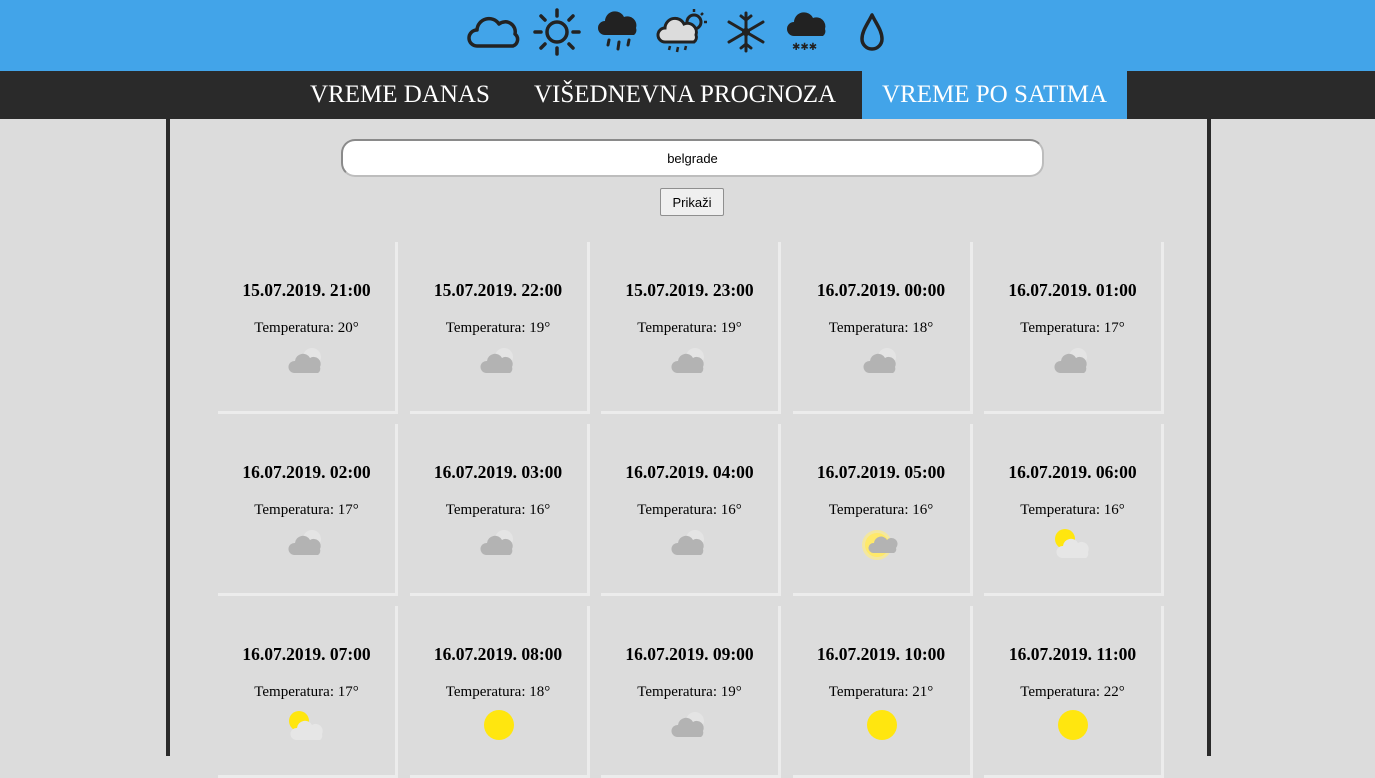 The image size is (1375, 778). Describe the element at coordinates (1072, 654) in the screenshot. I see `forecast-datetime: 16.07.2019. 11:00` at that location.